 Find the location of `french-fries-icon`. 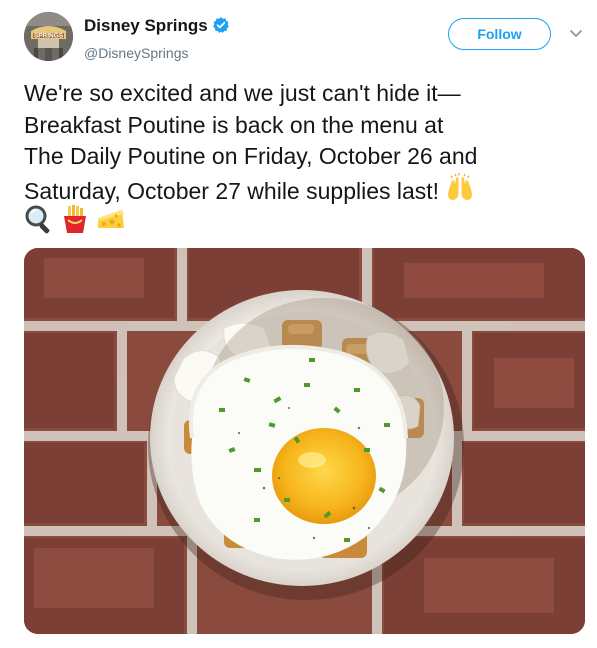

french-fries-icon is located at coordinates (75, 219).